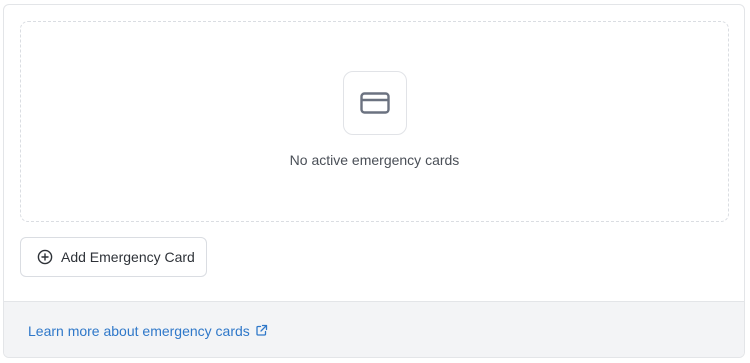 The height and width of the screenshot is (363, 750). Describe the element at coordinates (45, 257) in the screenshot. I see `plus-circle-icon` at that location.